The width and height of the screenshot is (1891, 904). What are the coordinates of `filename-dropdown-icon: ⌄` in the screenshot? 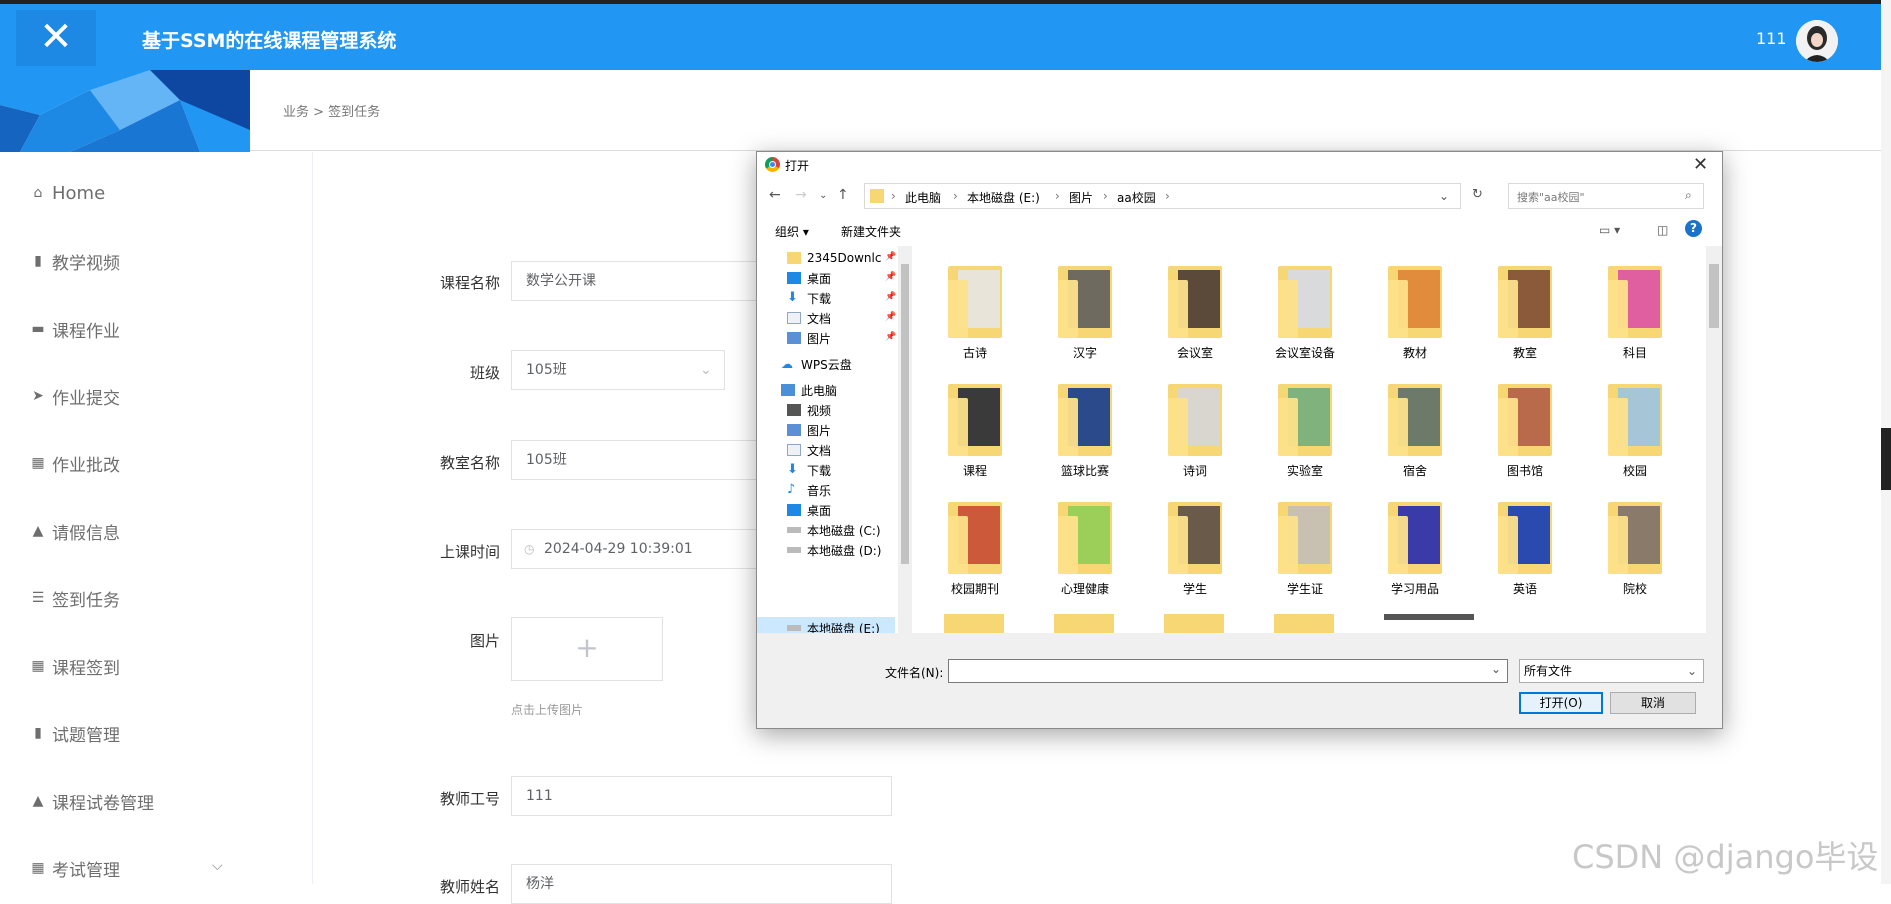 It's located at (1496, 669).